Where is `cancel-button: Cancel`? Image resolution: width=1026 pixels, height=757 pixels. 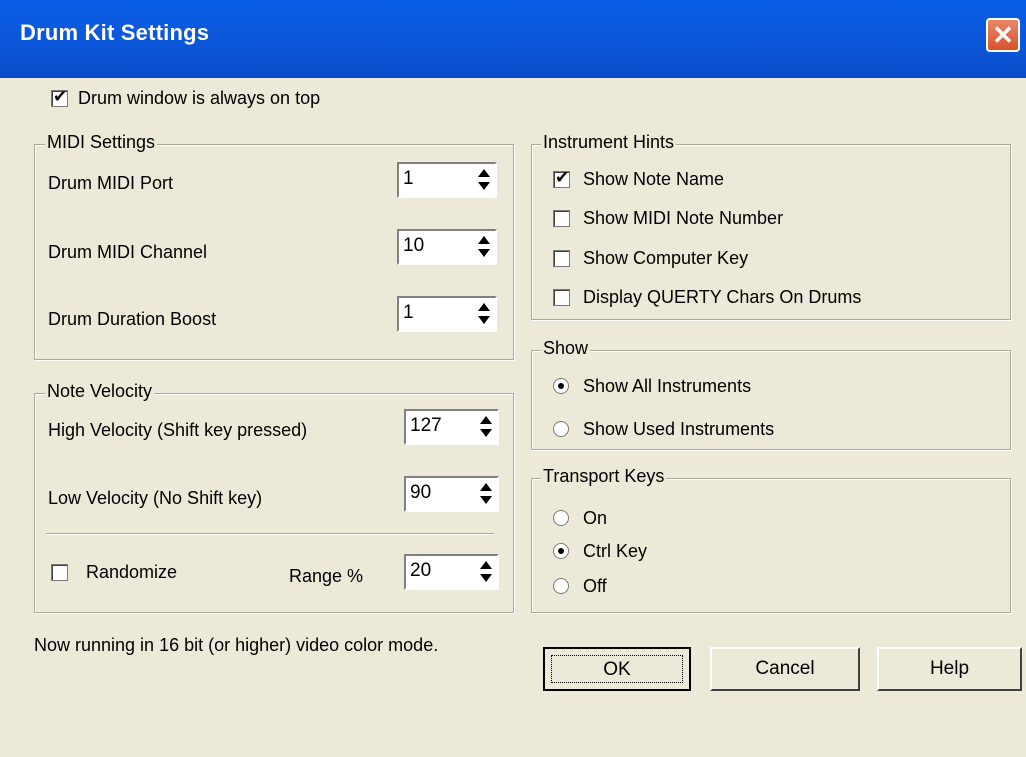
cancel-button: Cancel is located at coordinates (785, 669).